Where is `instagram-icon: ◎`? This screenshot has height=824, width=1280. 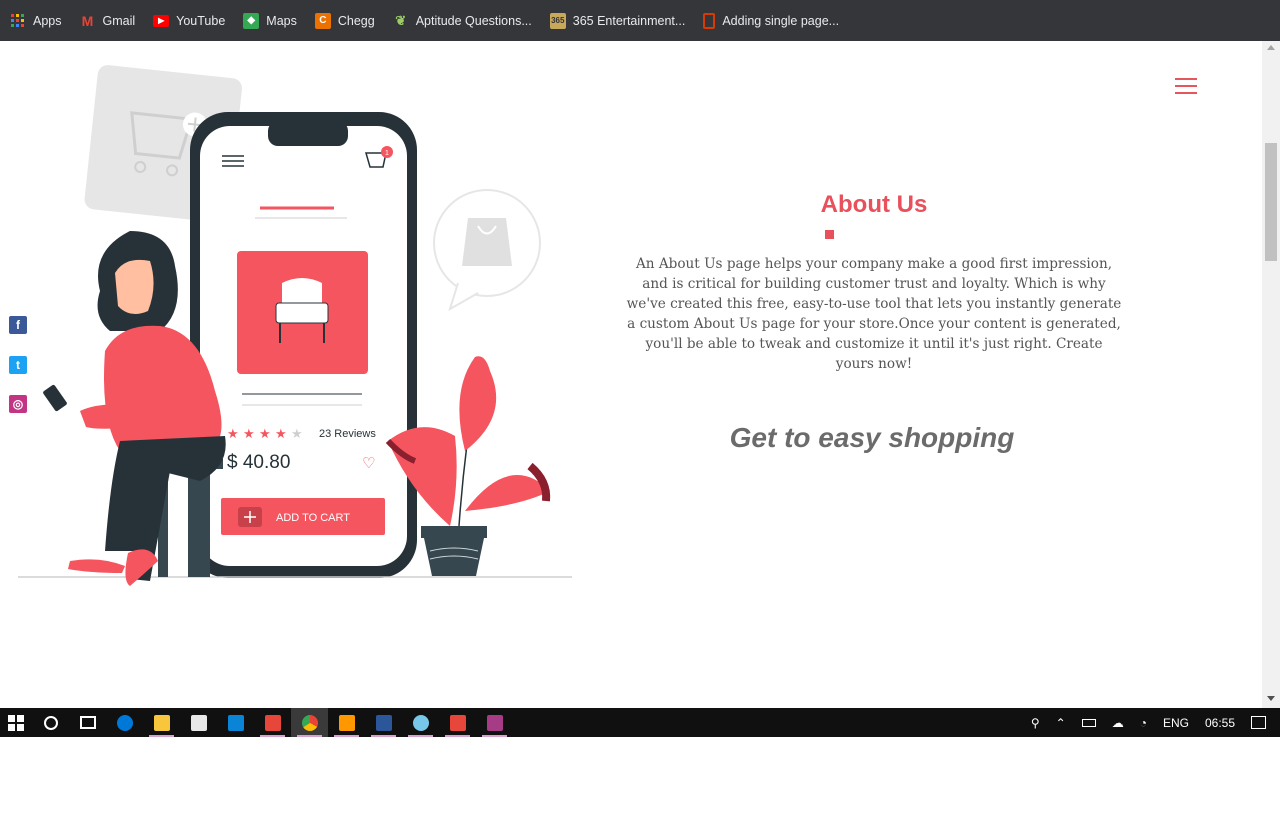 instagram-icon: ◎ is located at coordinates (18, 404).